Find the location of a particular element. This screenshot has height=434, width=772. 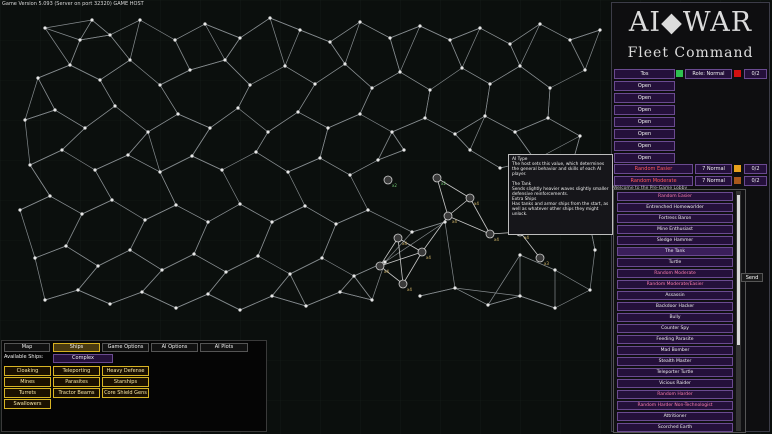

ai-type-option: Vicious Raider is located at coordinates (675, 383).